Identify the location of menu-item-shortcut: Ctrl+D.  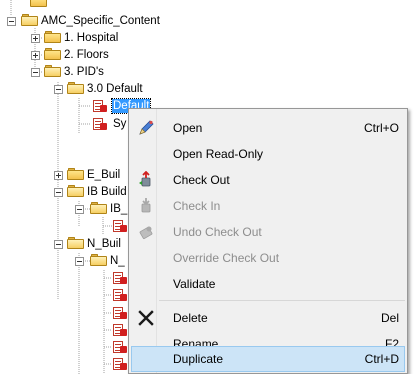
(381, 359).